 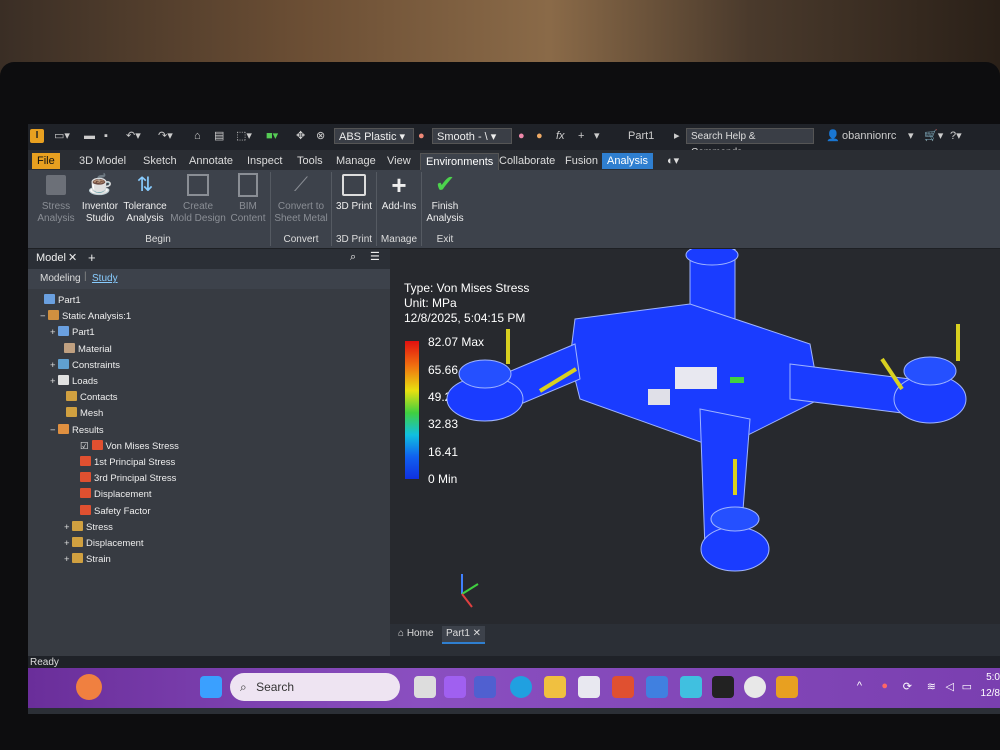 What do you see at coordinates (597, 136) in the screenshot?
I see `customize-icon: ▾` at bounding box center [597, 136].